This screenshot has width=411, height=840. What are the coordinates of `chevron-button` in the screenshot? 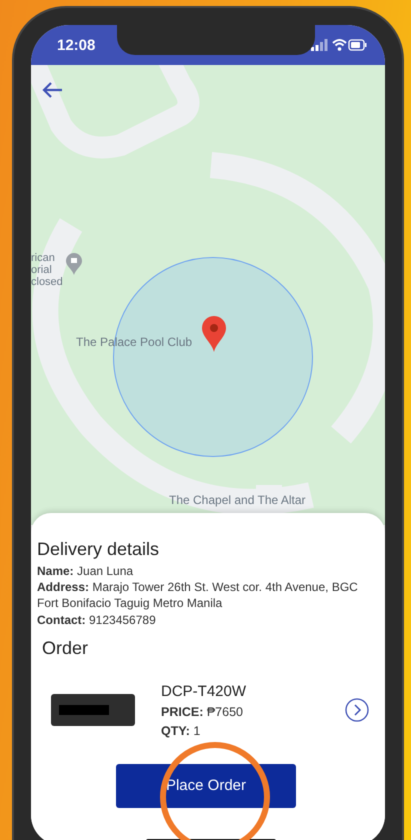 It's located at (357, 710).